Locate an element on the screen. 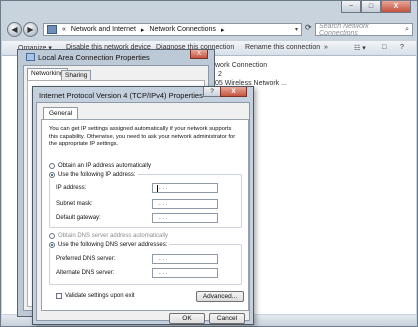 This screenshot has height=327, width=418. radio-label: Obtain DNS server address automatically is located at coordinates (113, 236).